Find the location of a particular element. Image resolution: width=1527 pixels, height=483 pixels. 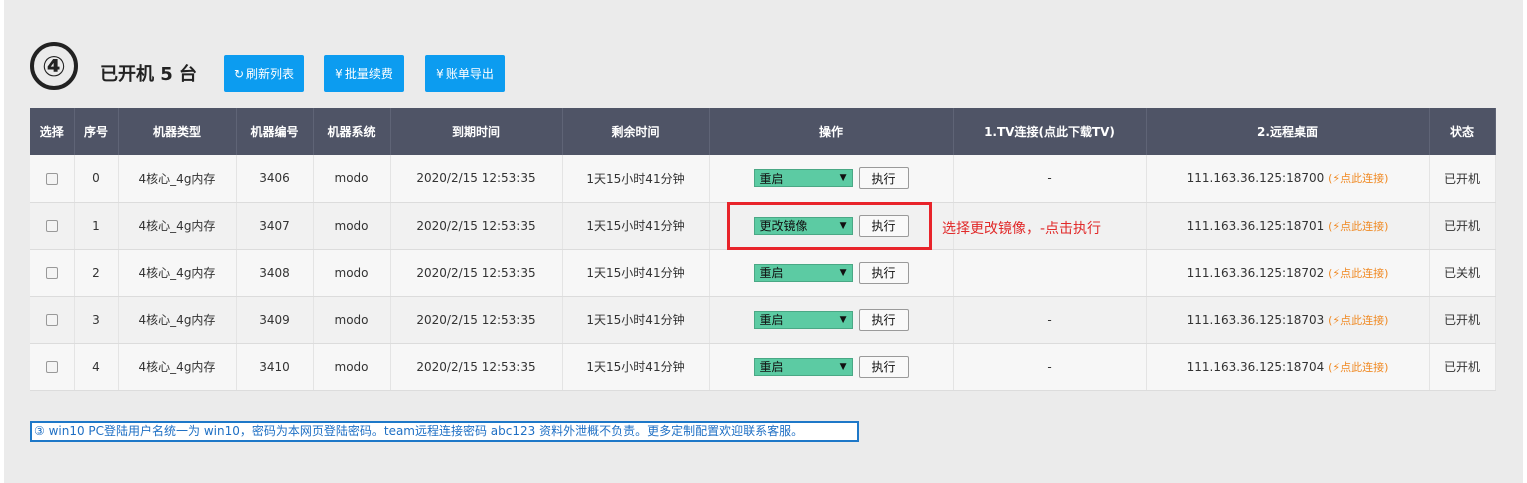

col-remaining: 剩余时间 is located at coordinates (636, 131).